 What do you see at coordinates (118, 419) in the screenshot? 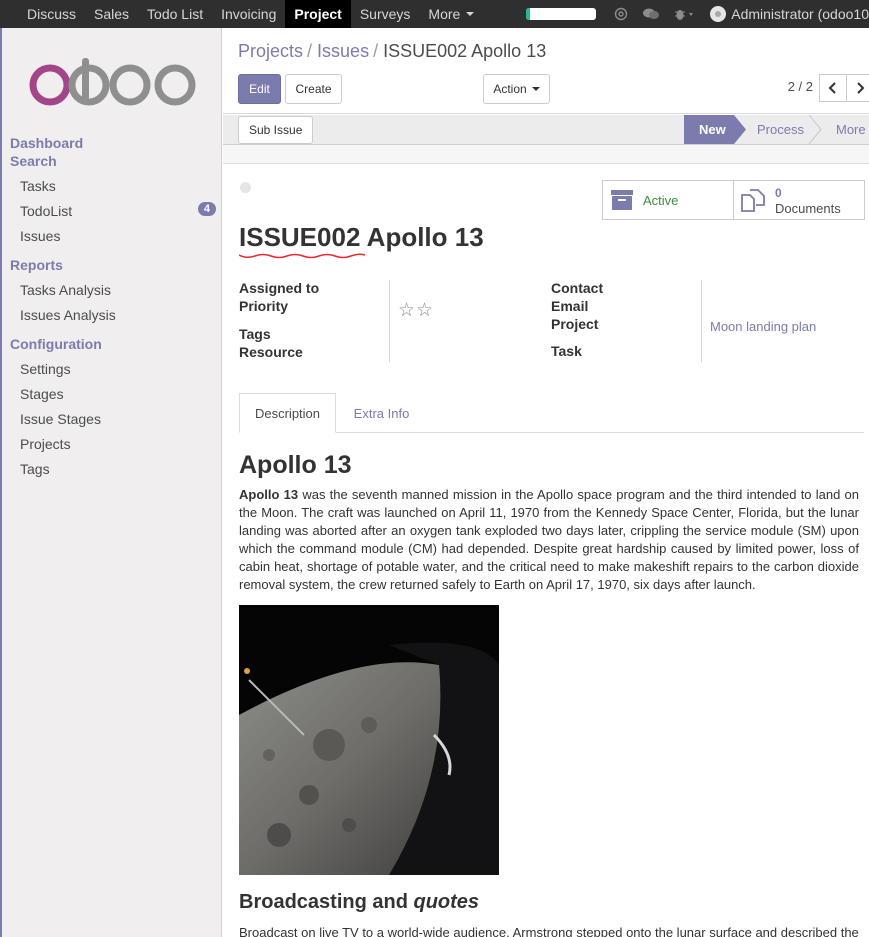
I see `sidebar-item-issue-stages: Issue Stages` at bounding box center [118, 419].